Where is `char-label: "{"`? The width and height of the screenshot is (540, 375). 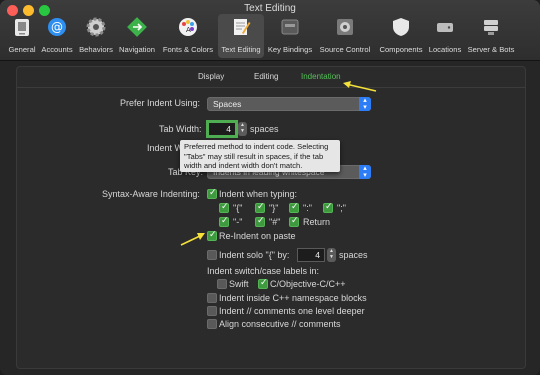
char-label: "{" is located at coordinates (238, 208).